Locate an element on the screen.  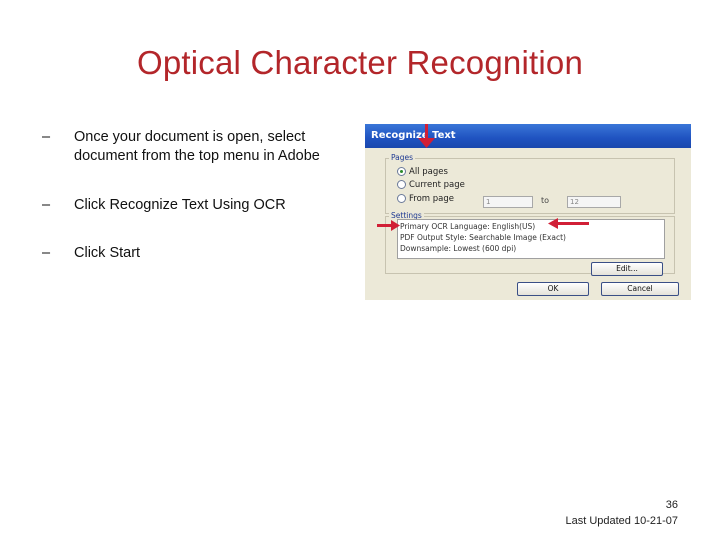
pages-group-label: Pages is located at coordinates (402, 157).